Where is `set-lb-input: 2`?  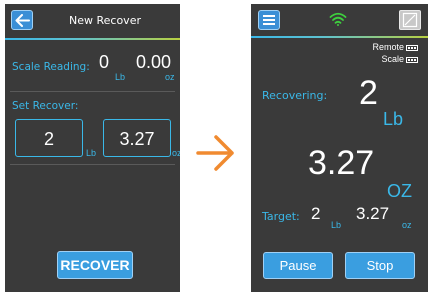
set-lb-input: 2 is located at coordinates (49, 138).